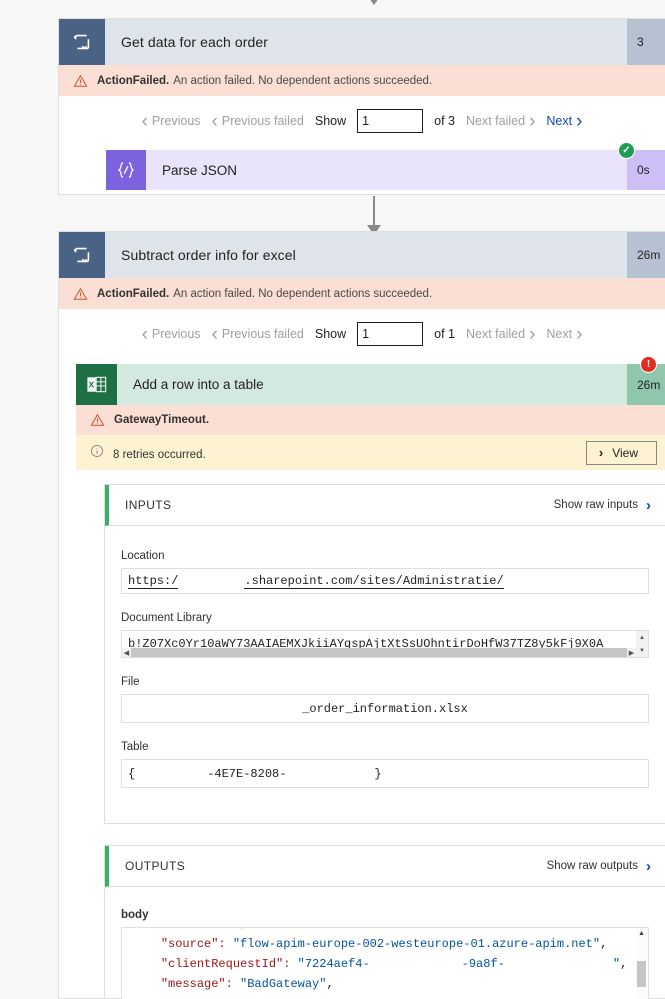  I want to click on svg-text: X, so click(91, 384).